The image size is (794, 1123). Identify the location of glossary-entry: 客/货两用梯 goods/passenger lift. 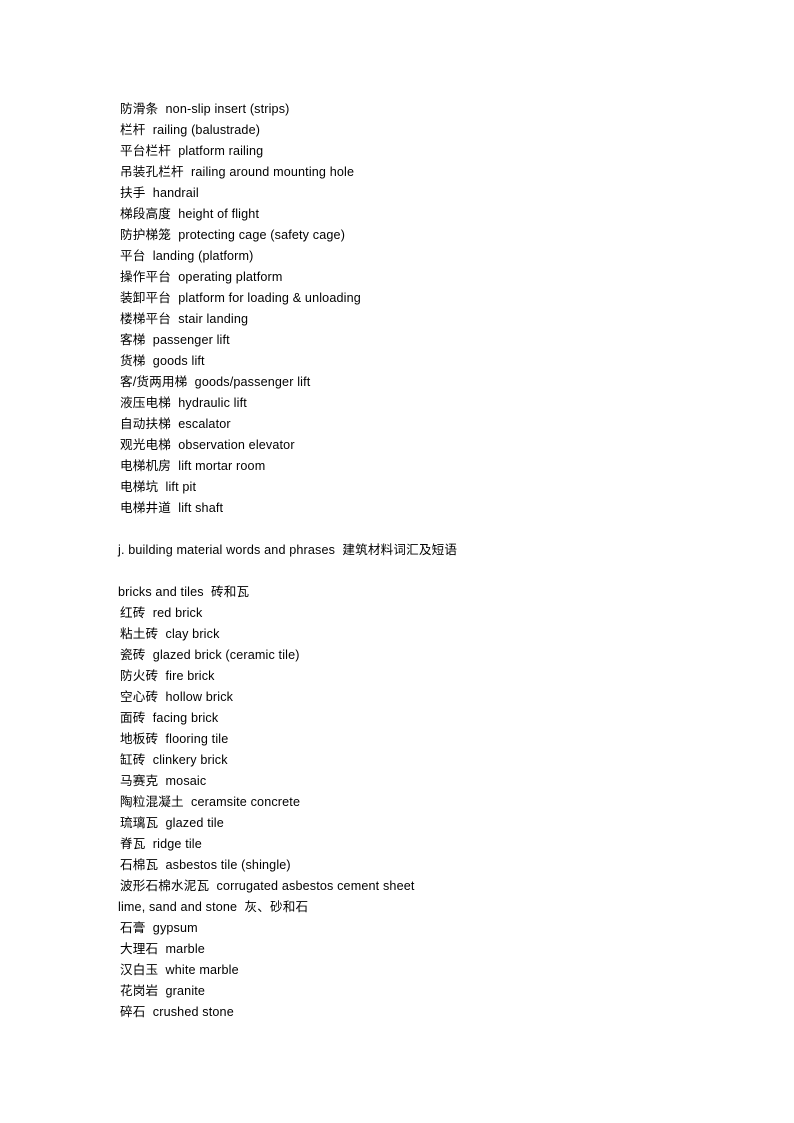
(215, 382).